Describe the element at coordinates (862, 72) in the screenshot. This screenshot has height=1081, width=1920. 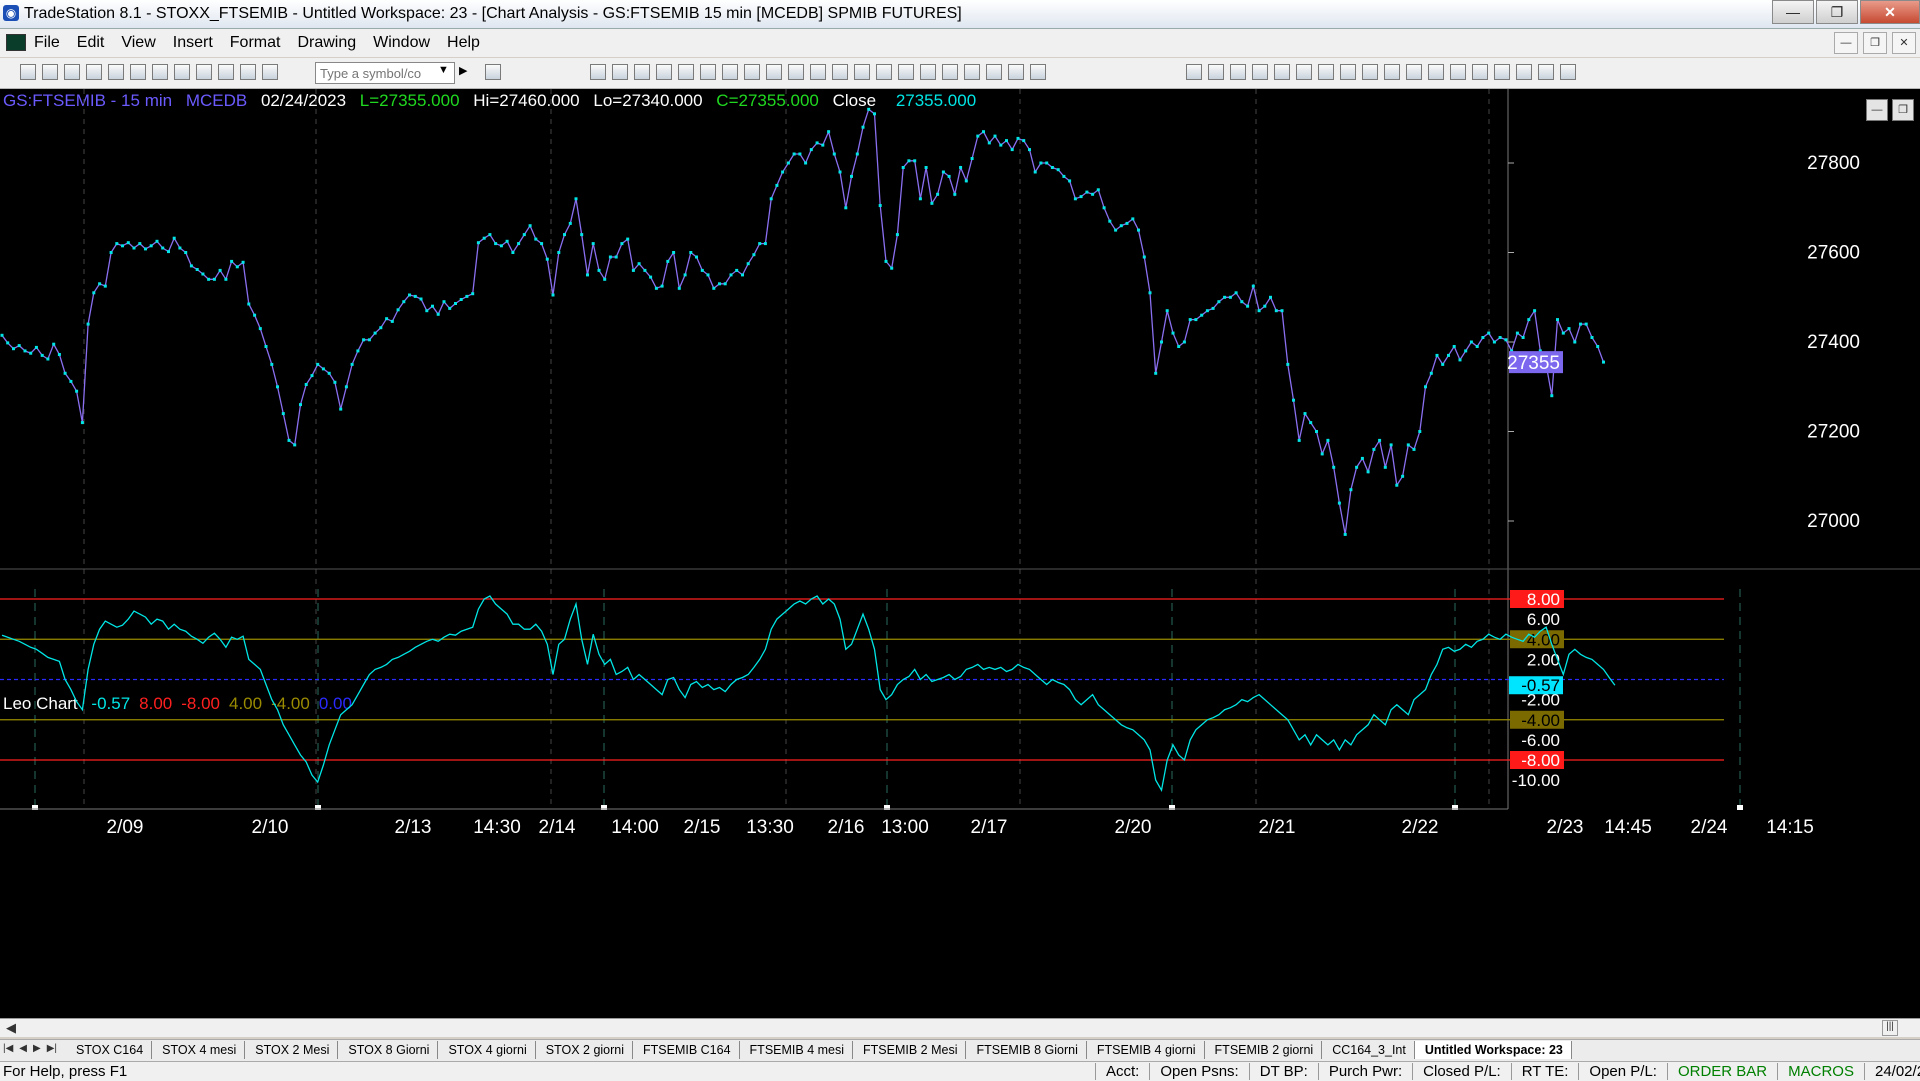
I see `expand-bars-icon` at that location.